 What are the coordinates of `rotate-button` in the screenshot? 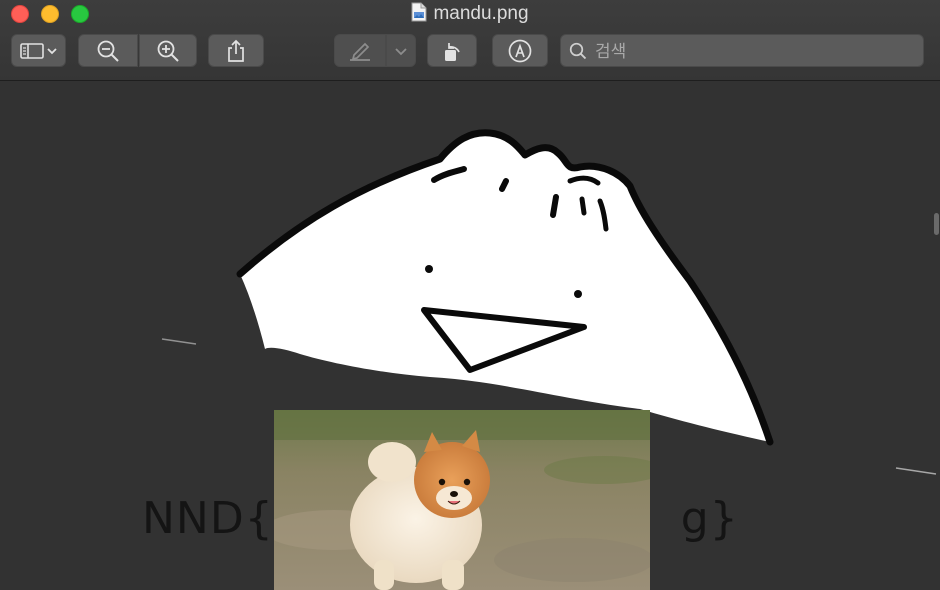 It's located at (452, 50).